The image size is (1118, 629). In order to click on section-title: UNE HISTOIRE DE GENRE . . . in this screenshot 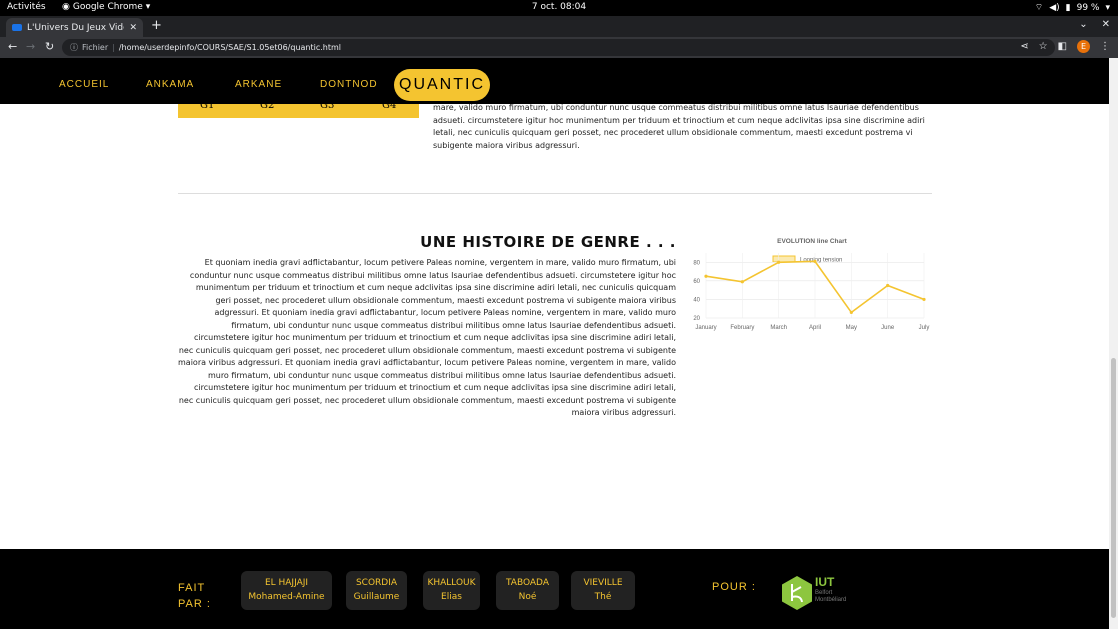, I will do `click(548, 242)`.